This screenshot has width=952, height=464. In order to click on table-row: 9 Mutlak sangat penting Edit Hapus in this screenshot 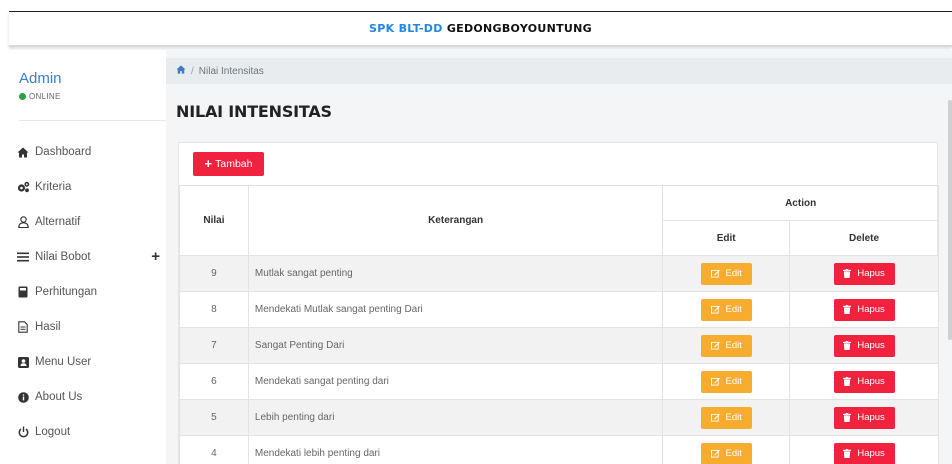, I will do `click(559, 273)`.